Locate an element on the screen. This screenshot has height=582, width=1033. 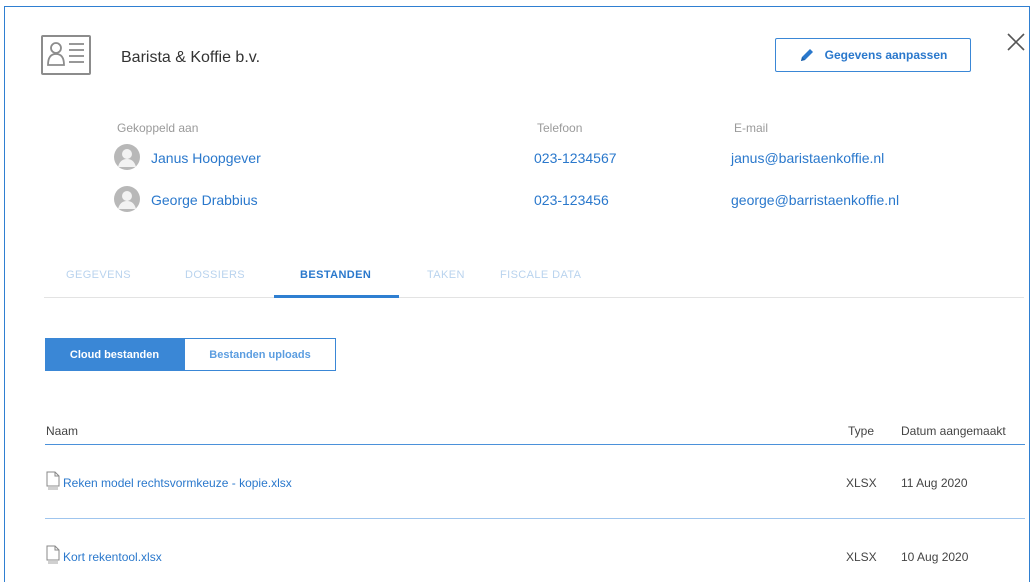
name-column-header: Naam is located at coordinates (62, 431).